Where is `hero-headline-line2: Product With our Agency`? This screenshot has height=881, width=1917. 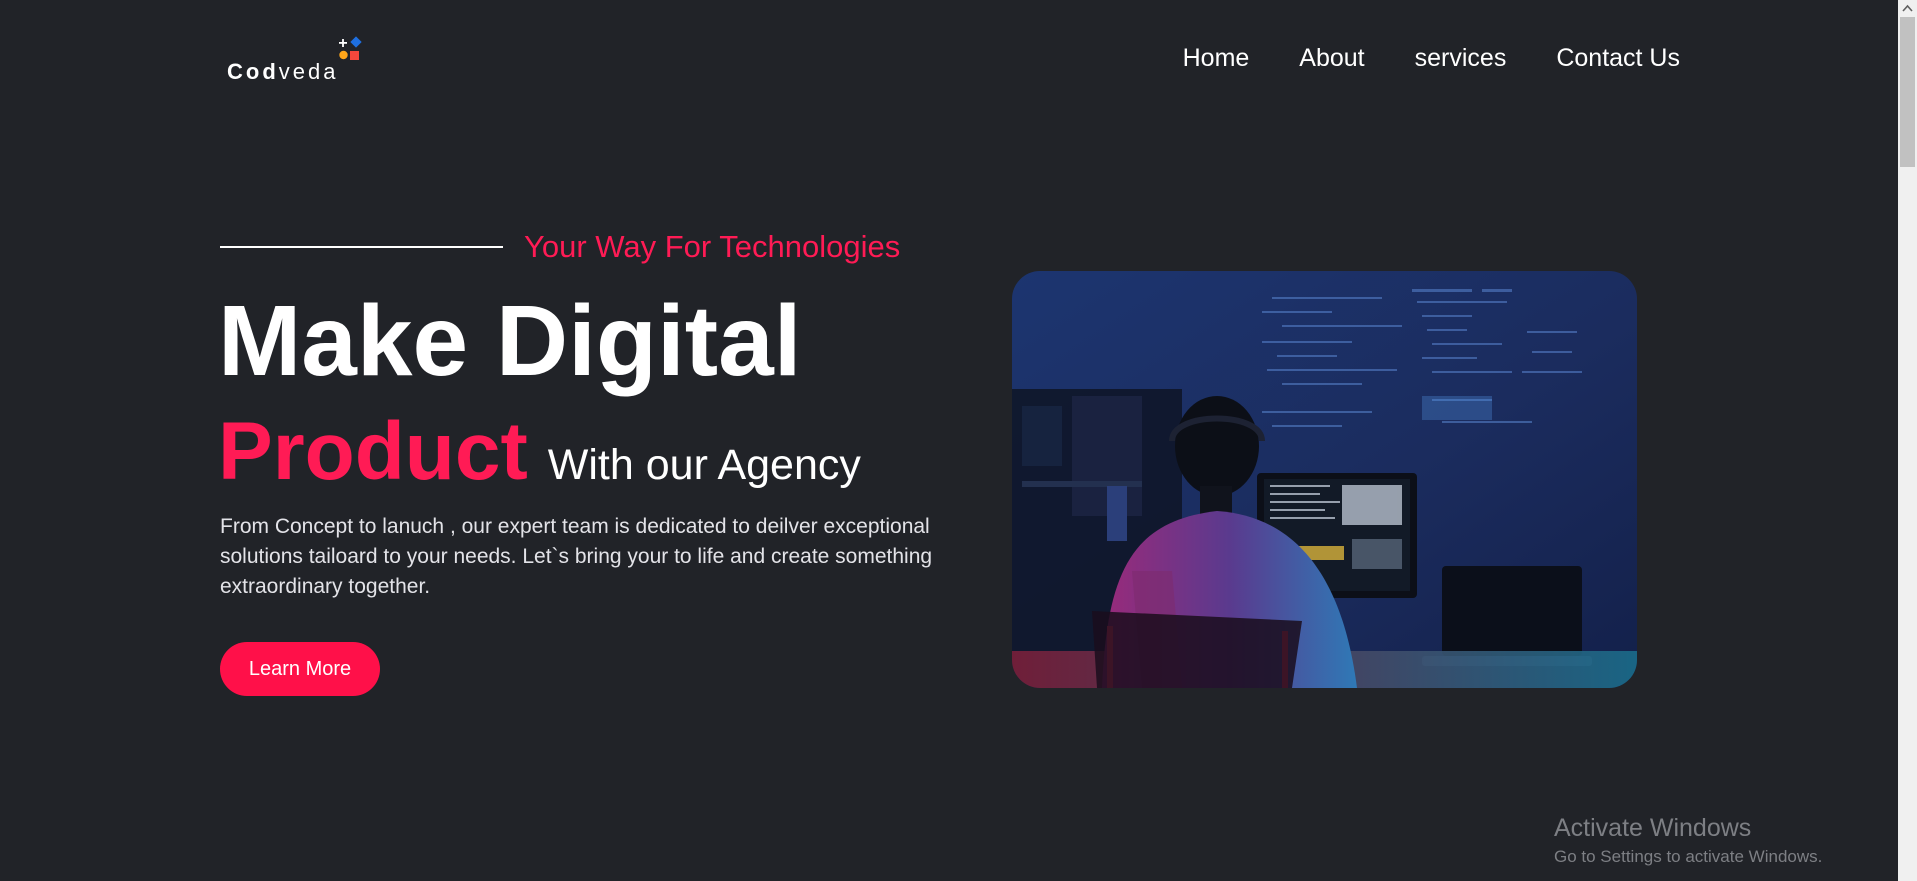
hero-headline-line2: Product With our Agency is located at coordinates (539, 463).